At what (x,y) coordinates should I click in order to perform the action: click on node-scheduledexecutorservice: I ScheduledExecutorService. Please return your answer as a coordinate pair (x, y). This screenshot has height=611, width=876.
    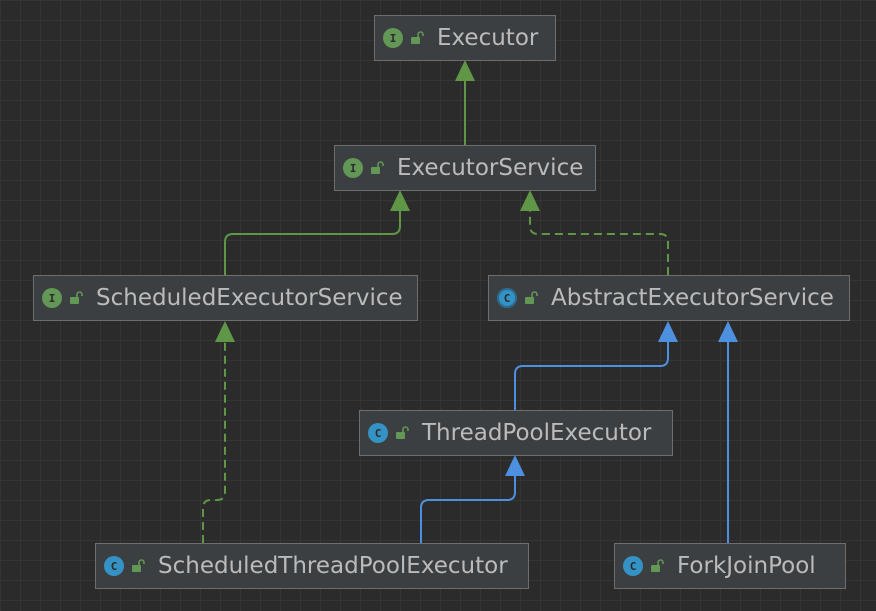
    Looking at the image, I should click on (225, 298).